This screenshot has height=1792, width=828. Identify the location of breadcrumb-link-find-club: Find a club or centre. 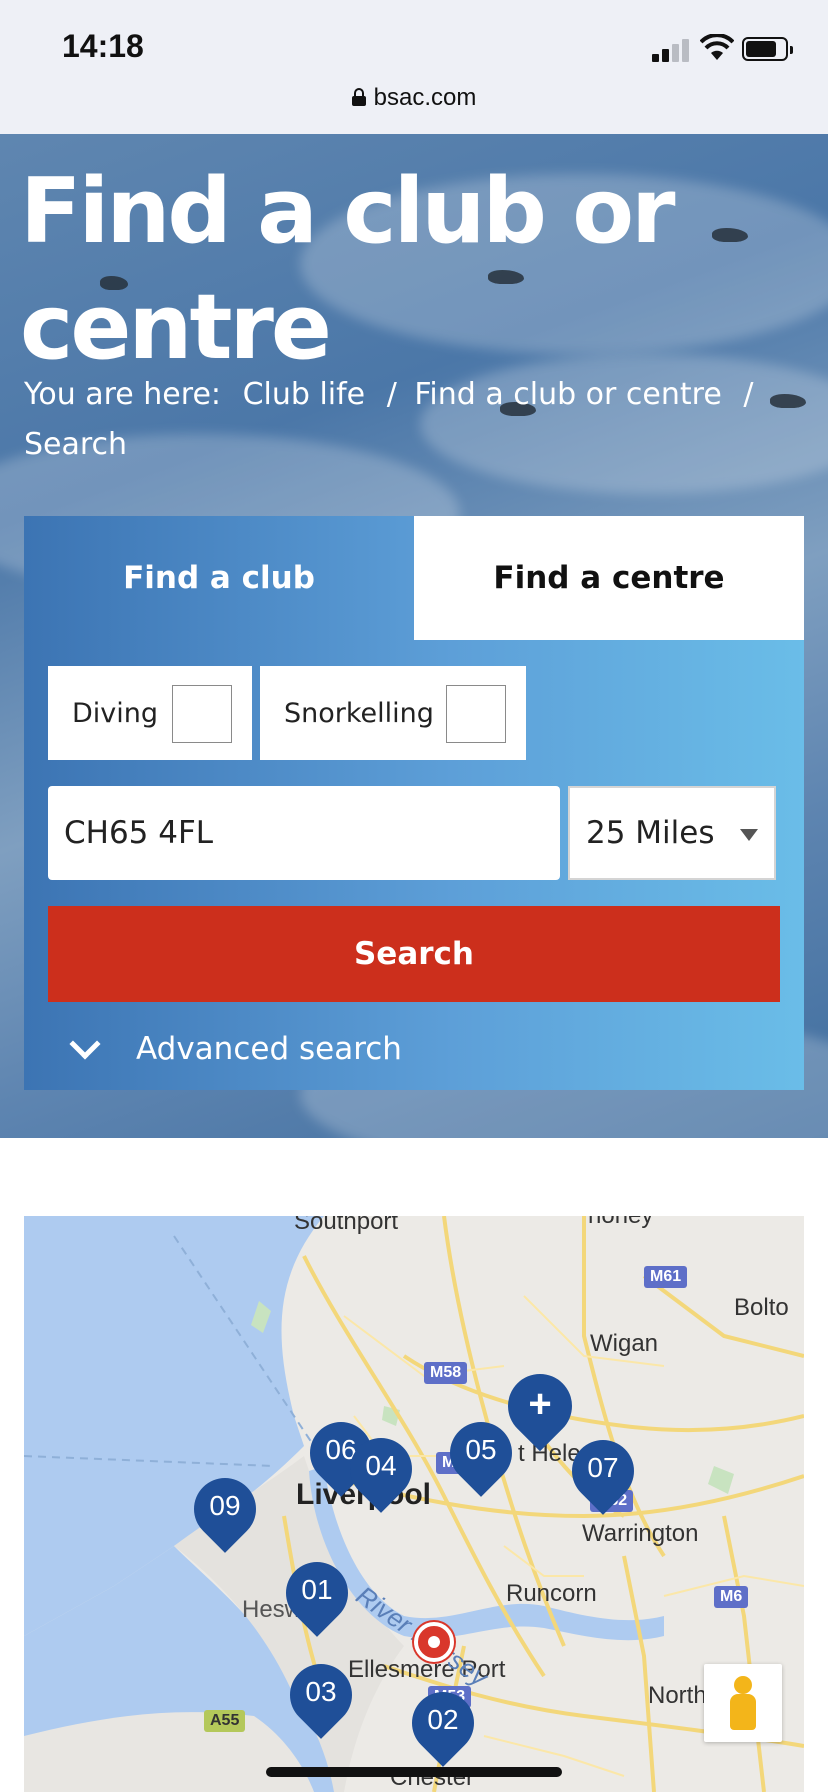
(567, 394).